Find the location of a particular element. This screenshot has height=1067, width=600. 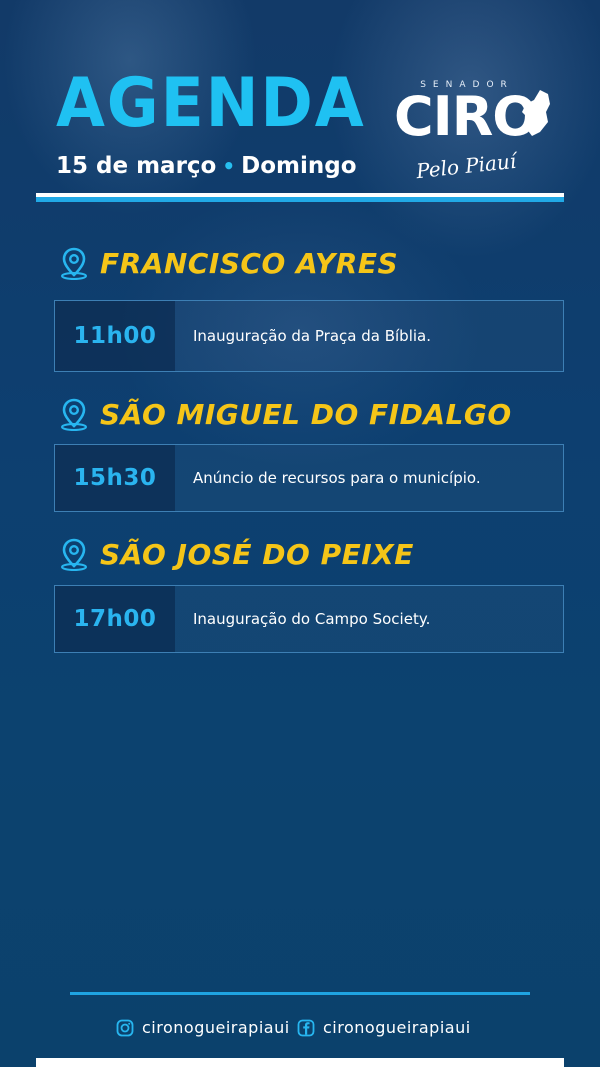

event-description: Inauguração da Praça da Bíblia. is located at coordinates (312, 336).